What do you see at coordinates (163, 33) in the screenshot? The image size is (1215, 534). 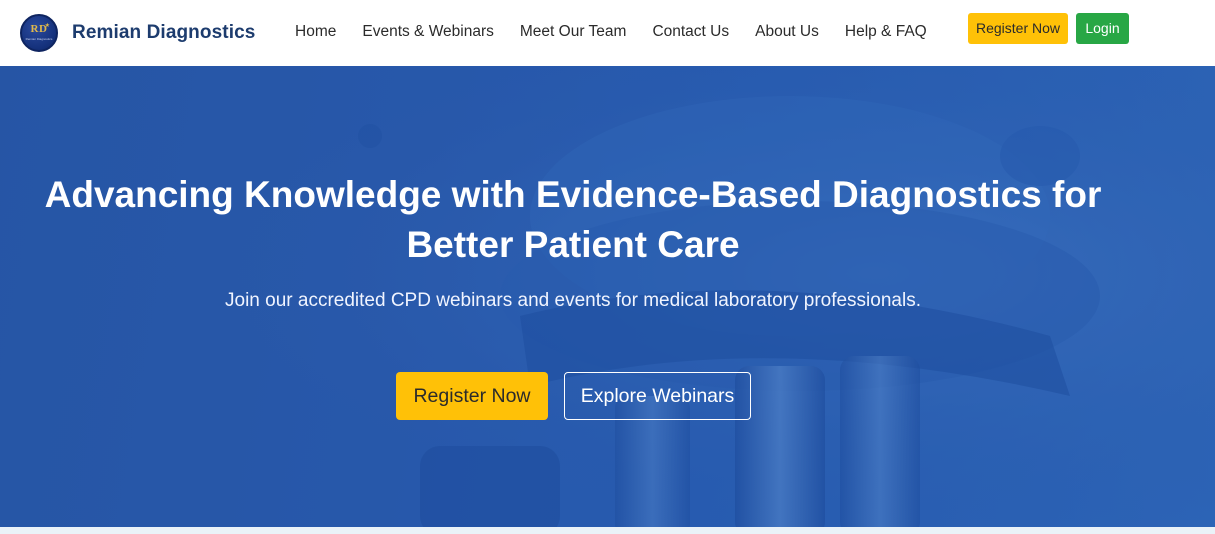 I see `brand-name: Remian Diagnostics` at bounding box center [163, 33].